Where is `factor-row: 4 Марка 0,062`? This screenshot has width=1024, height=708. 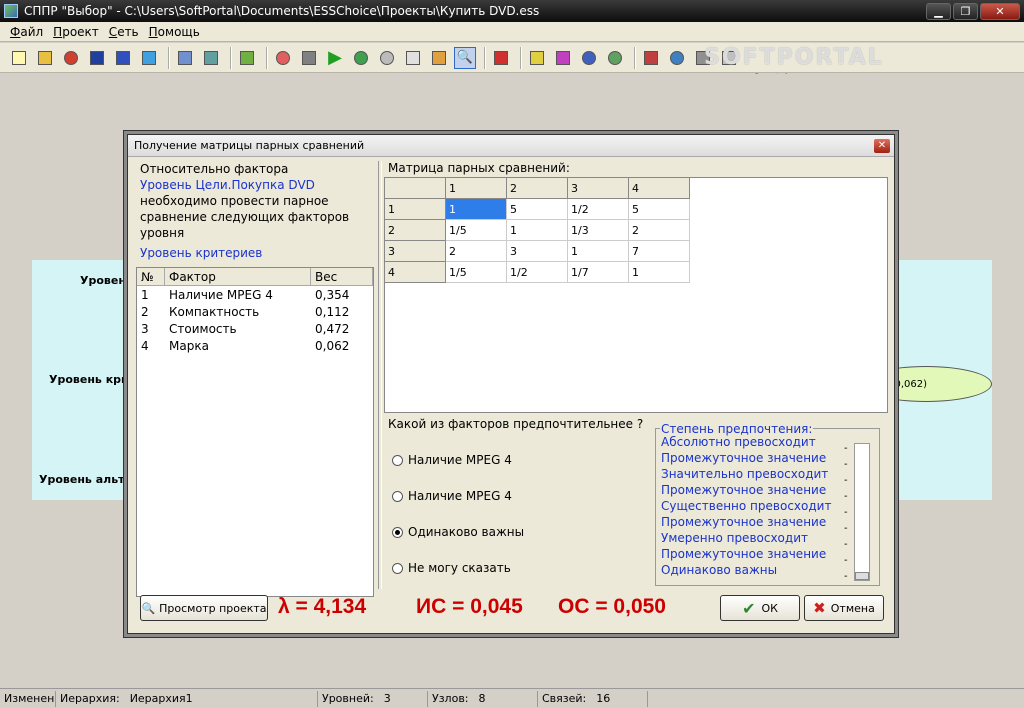
factor-row: 4 Марка 0,062 is located at coordinates (255, 345).